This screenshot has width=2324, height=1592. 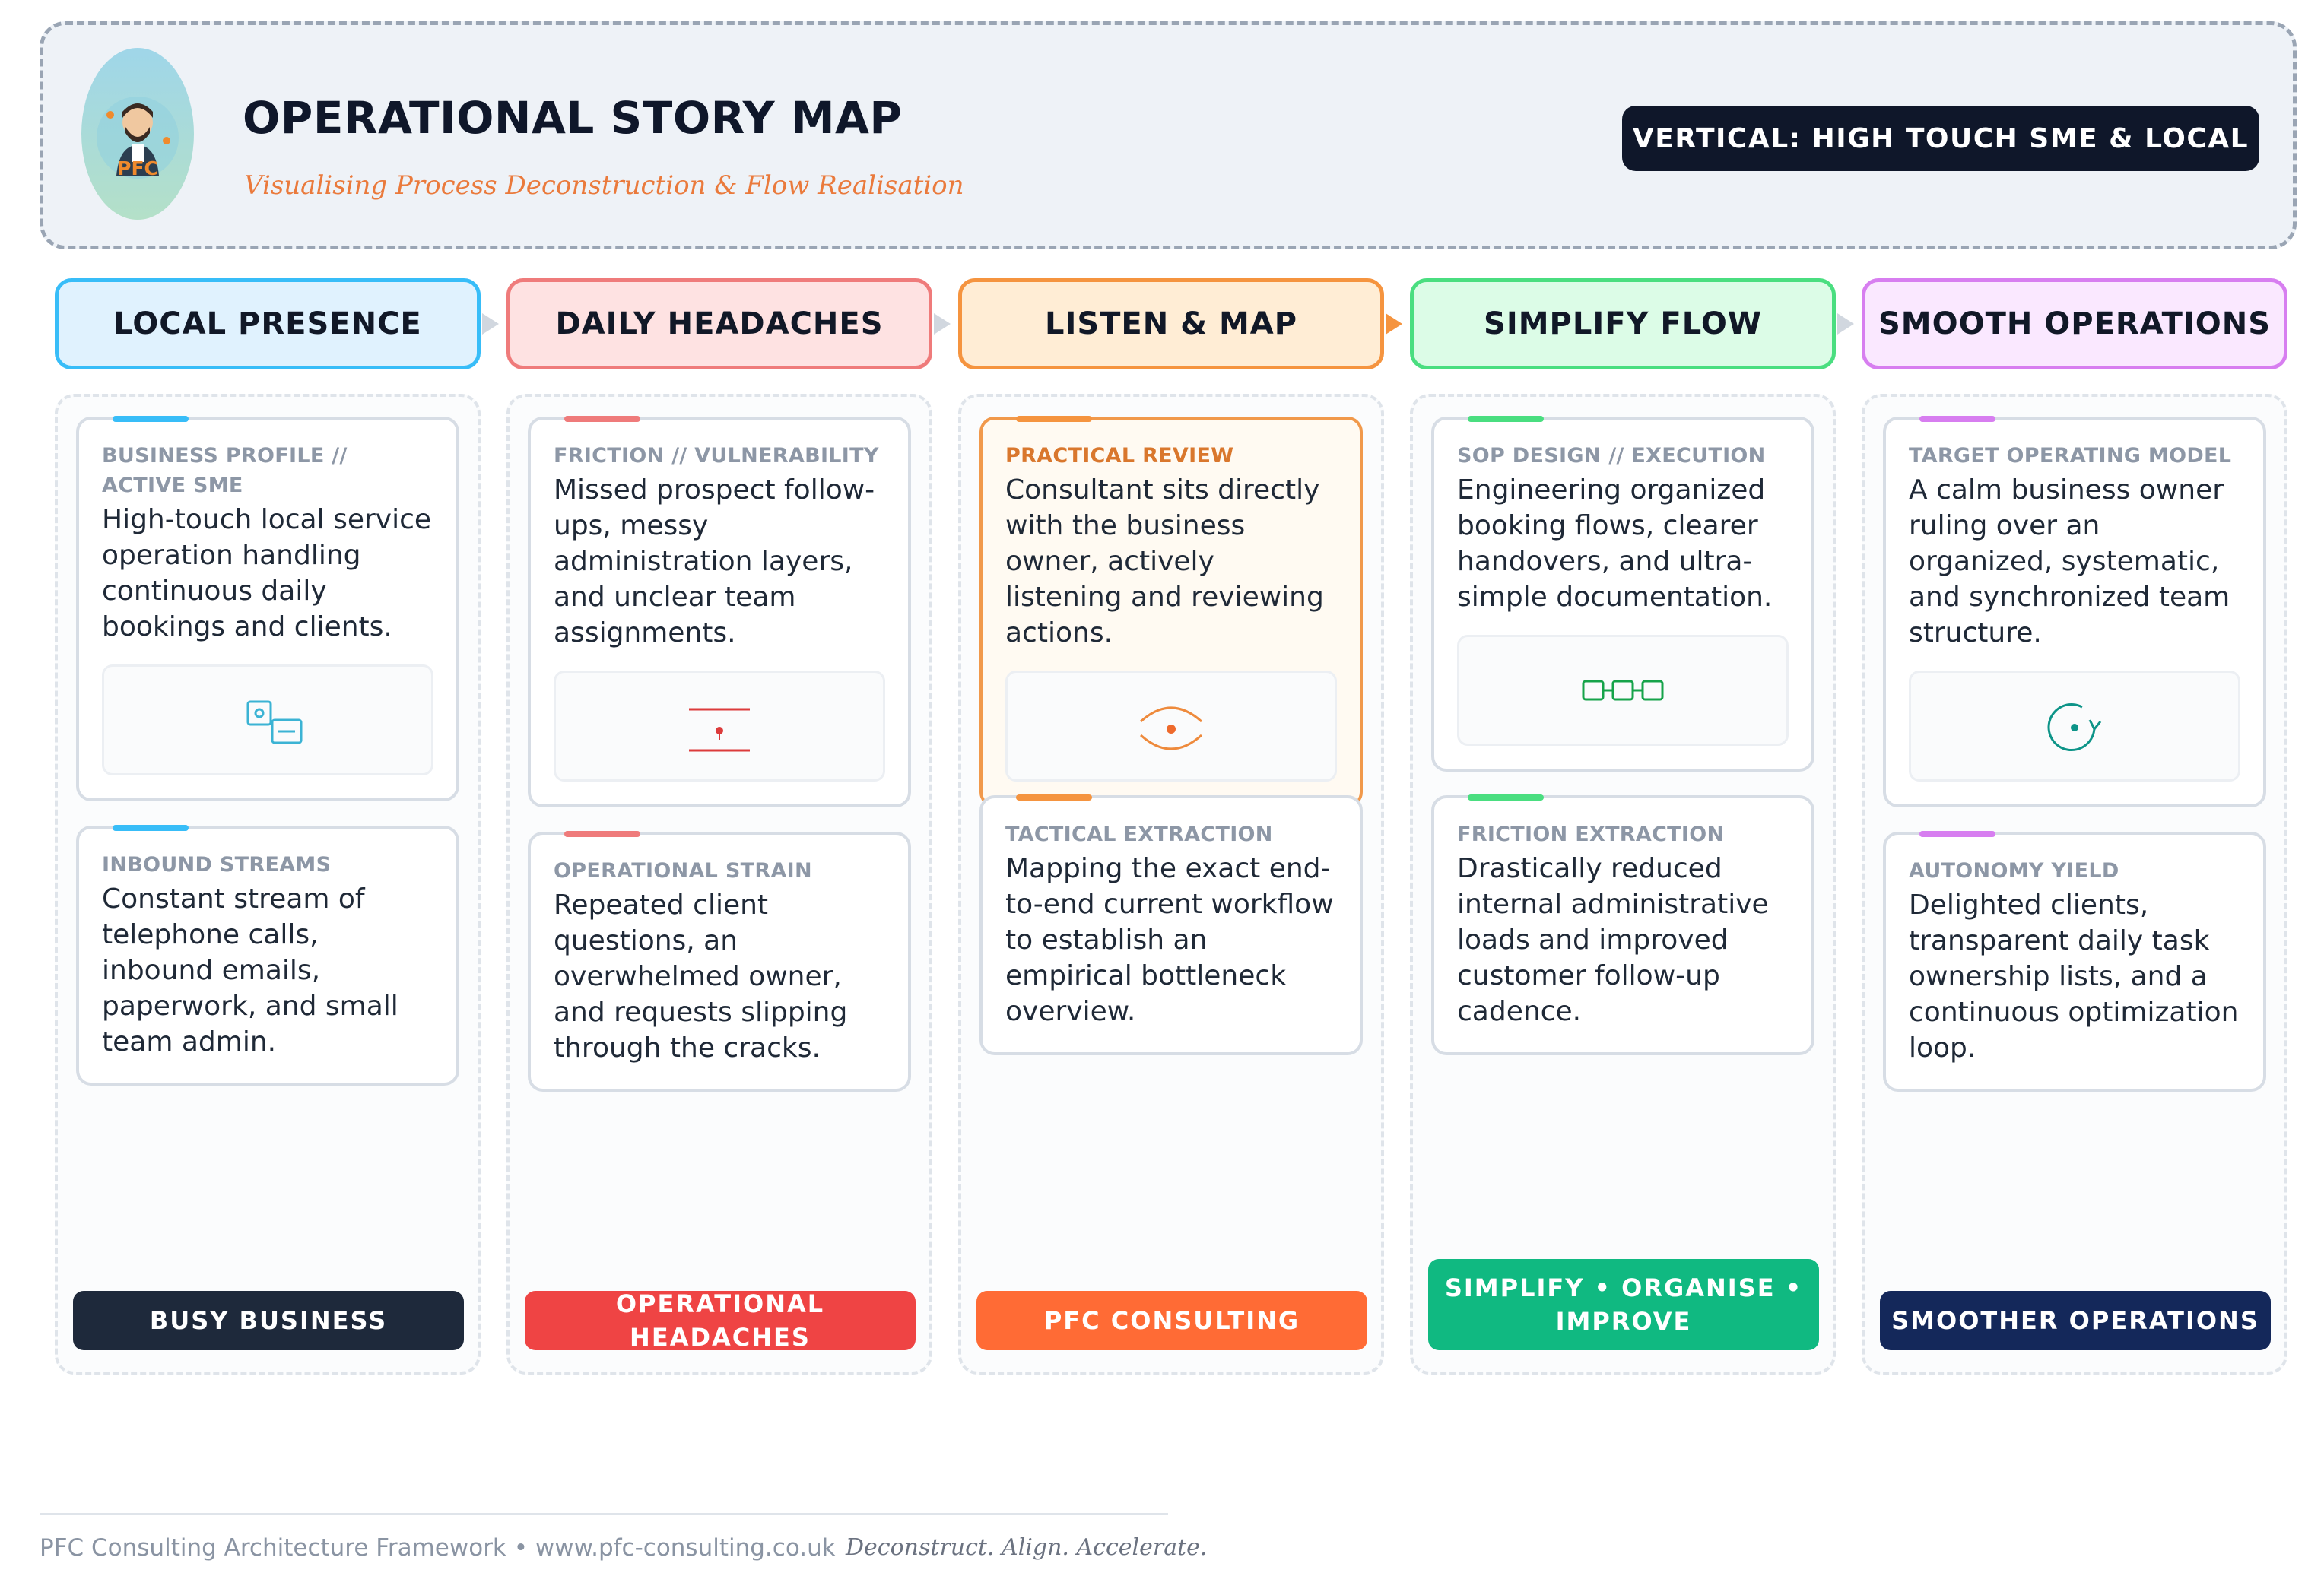 I want to click on card-label: FRICTION EXTRACTION, so click(x=1591, y=834).